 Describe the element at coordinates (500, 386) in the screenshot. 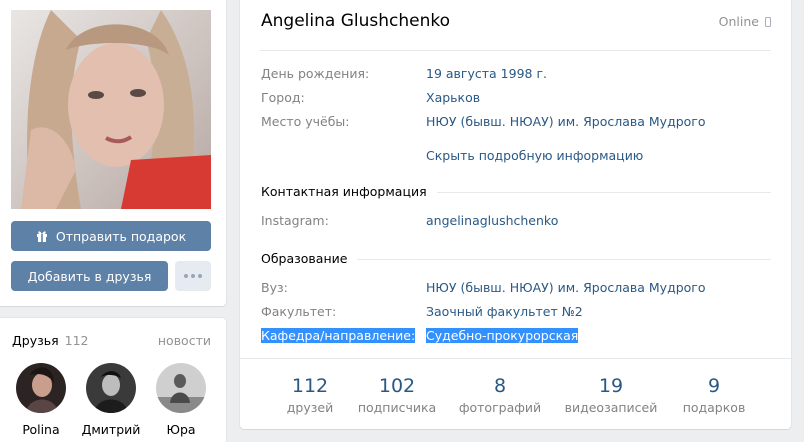

I see `counter-number: 8` at that location.